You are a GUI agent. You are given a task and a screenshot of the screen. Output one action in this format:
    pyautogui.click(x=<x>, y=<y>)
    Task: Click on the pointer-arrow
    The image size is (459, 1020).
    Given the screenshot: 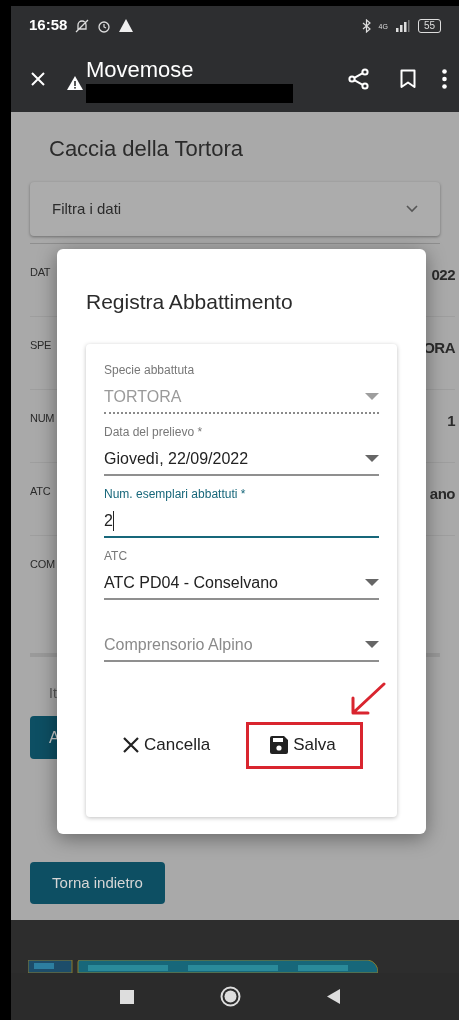 What is the action you would take?
    pyautogui.click(x=368, y=699)
    